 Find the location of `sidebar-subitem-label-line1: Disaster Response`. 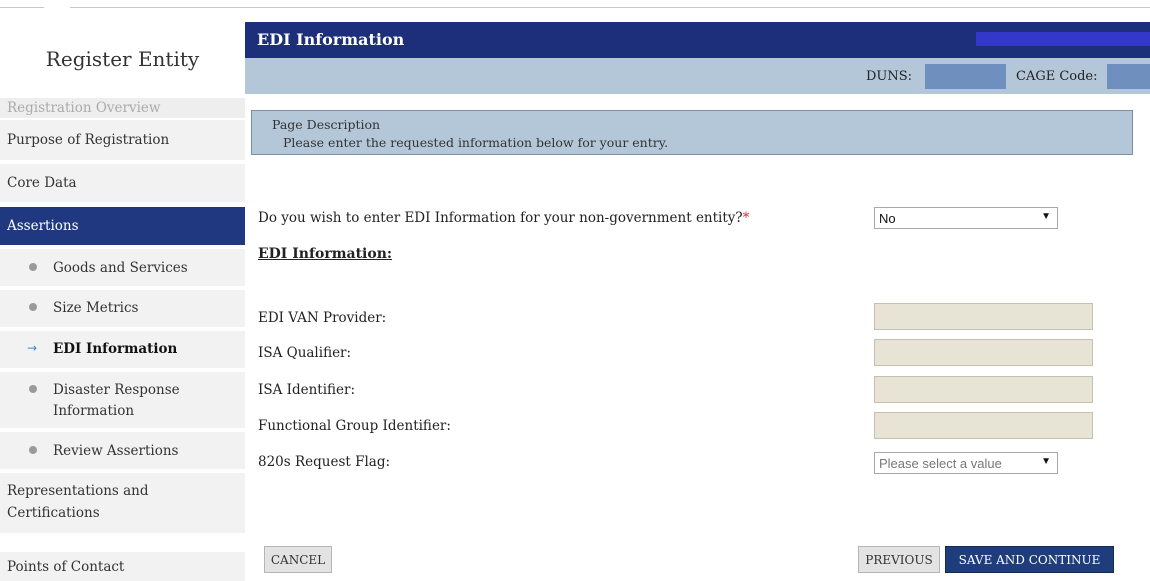

sidebar-subitem-label-line1: Disaster Response is located at coordinates (116, 390).